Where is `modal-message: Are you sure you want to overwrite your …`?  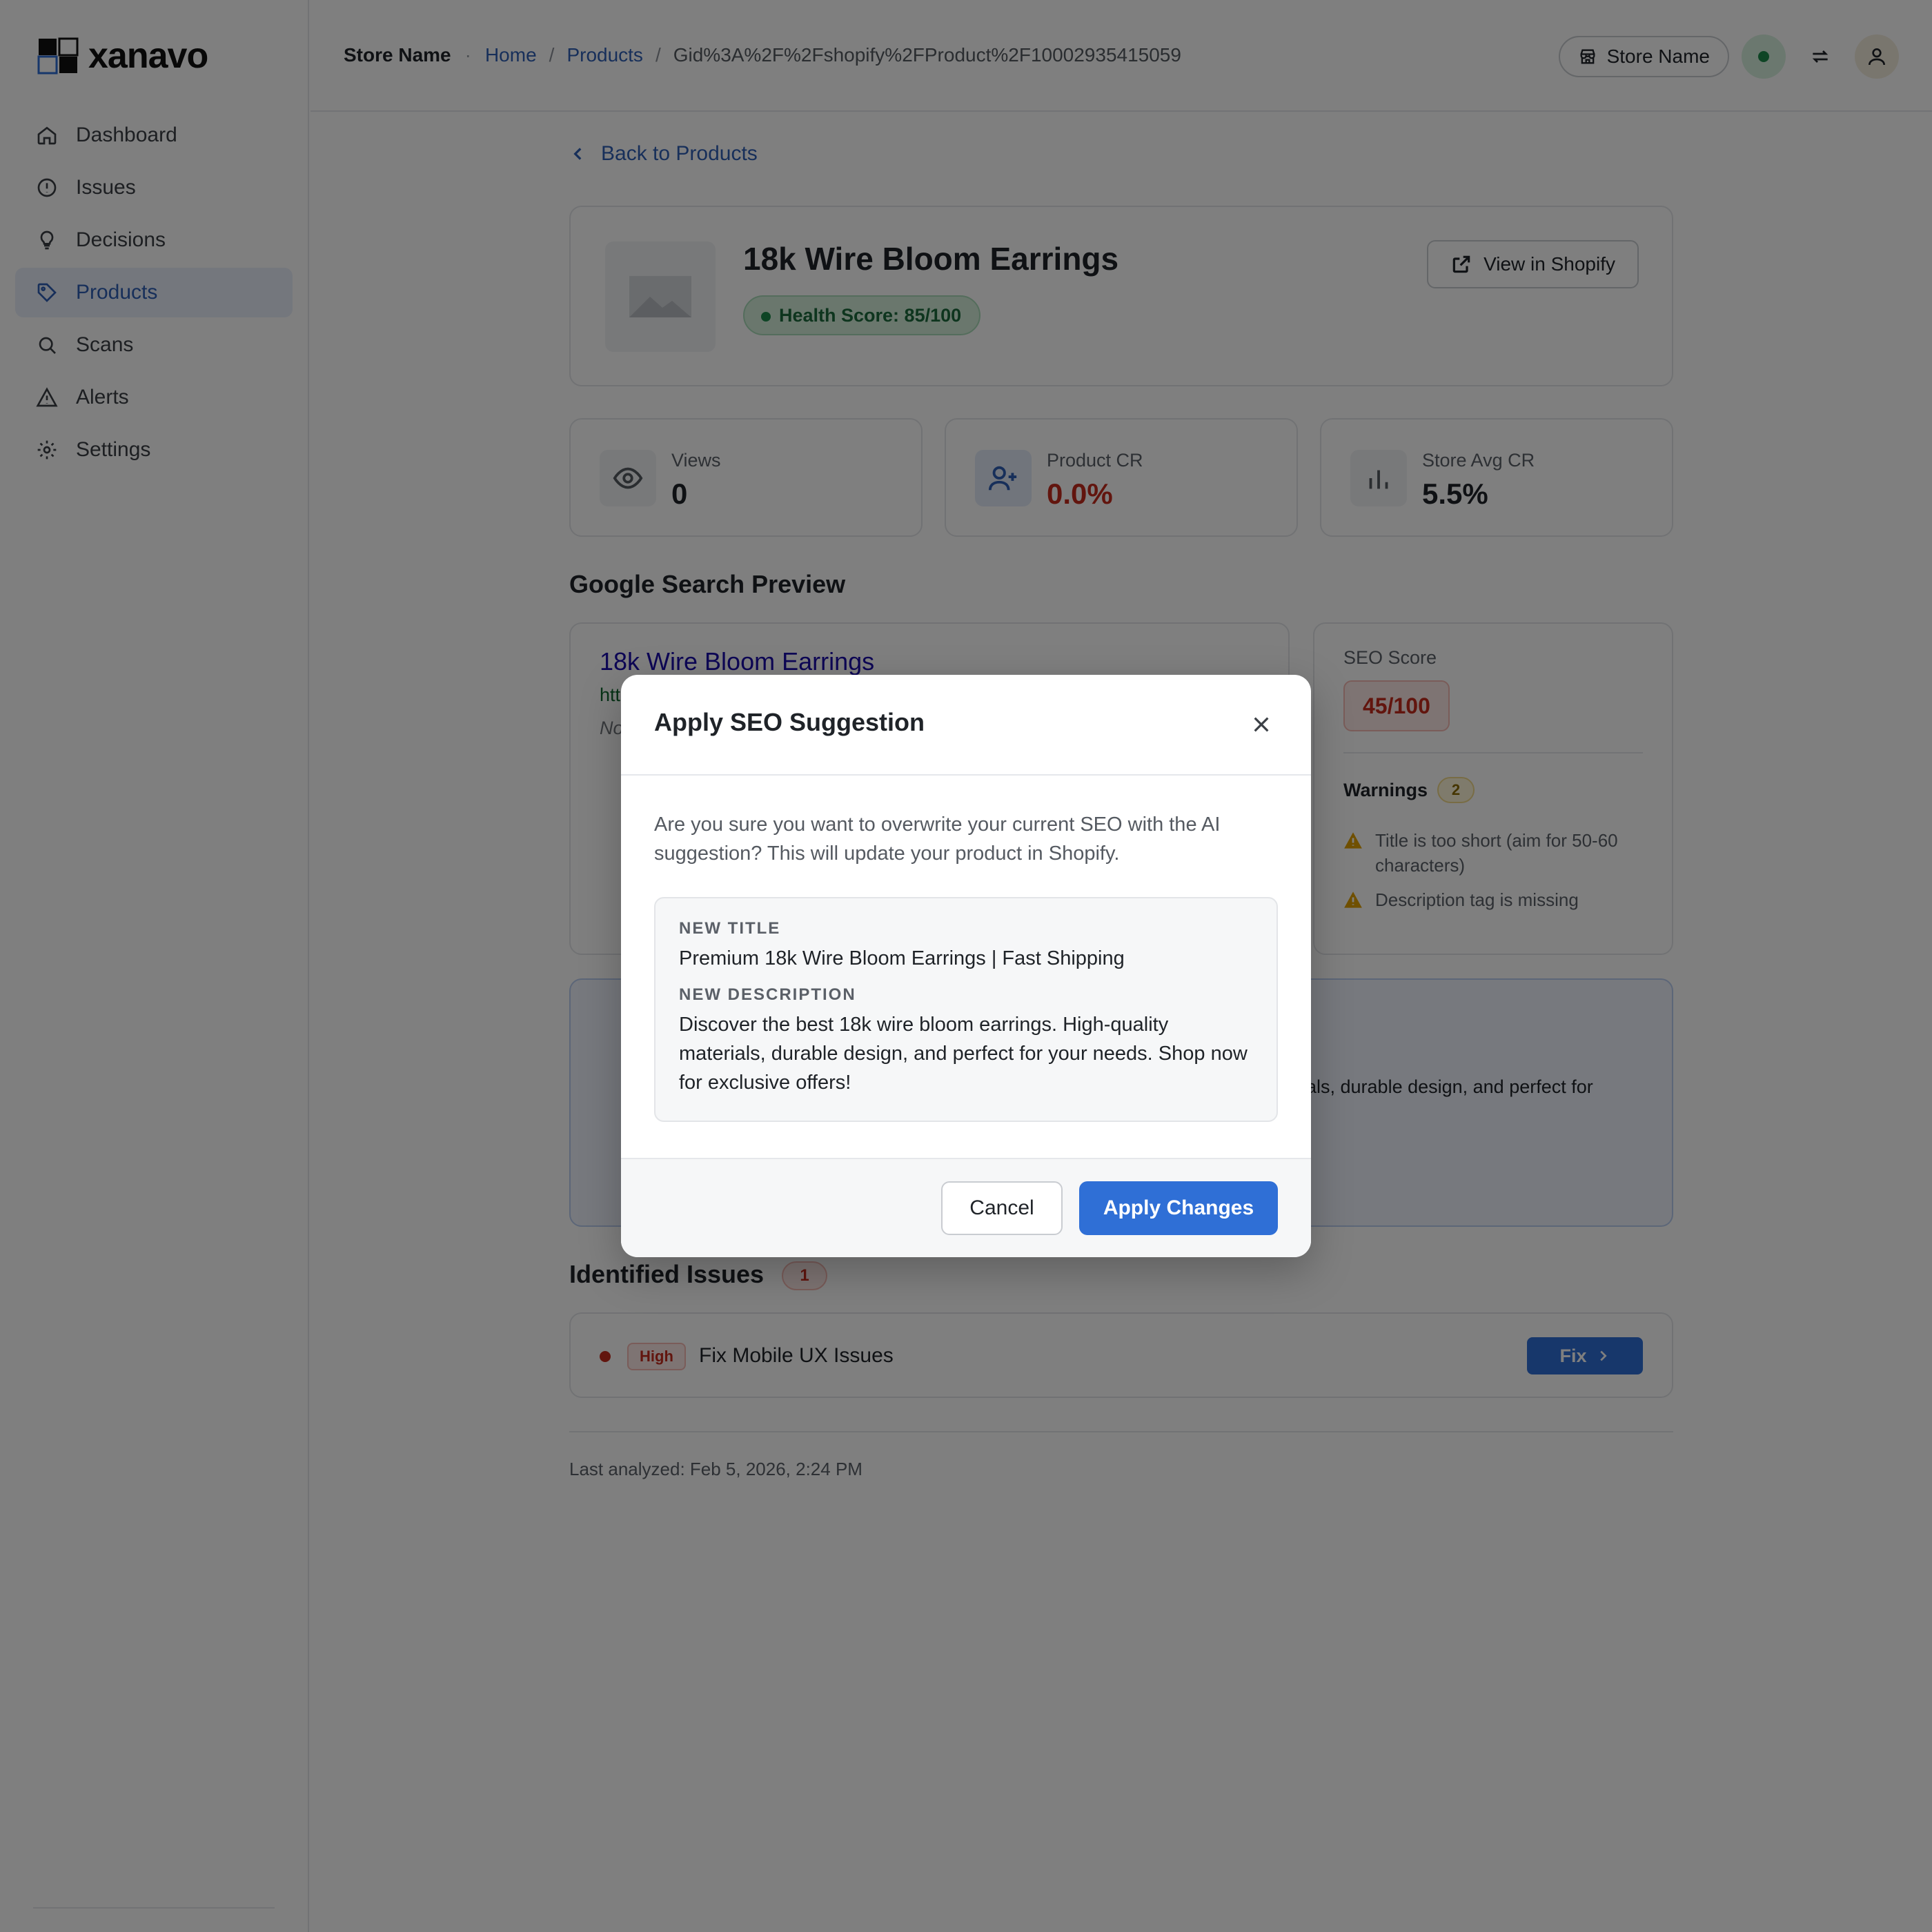
modal-message: Are you sure you want to overwrite your … is located at coordinates (937, 839).